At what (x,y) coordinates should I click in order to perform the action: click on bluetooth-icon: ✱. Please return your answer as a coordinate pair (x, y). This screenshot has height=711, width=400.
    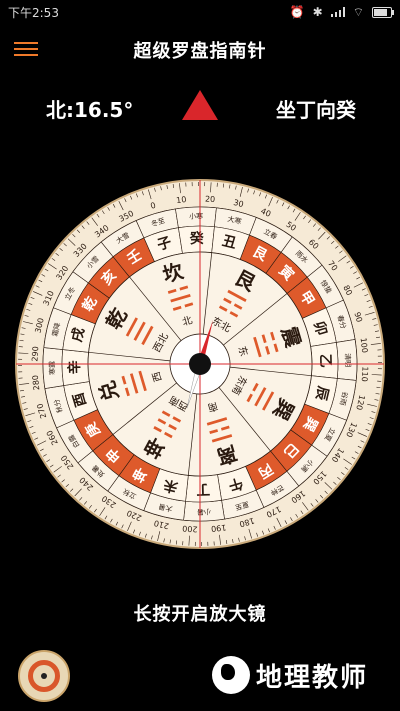
    Looking at the image, I should click on (317, 12).